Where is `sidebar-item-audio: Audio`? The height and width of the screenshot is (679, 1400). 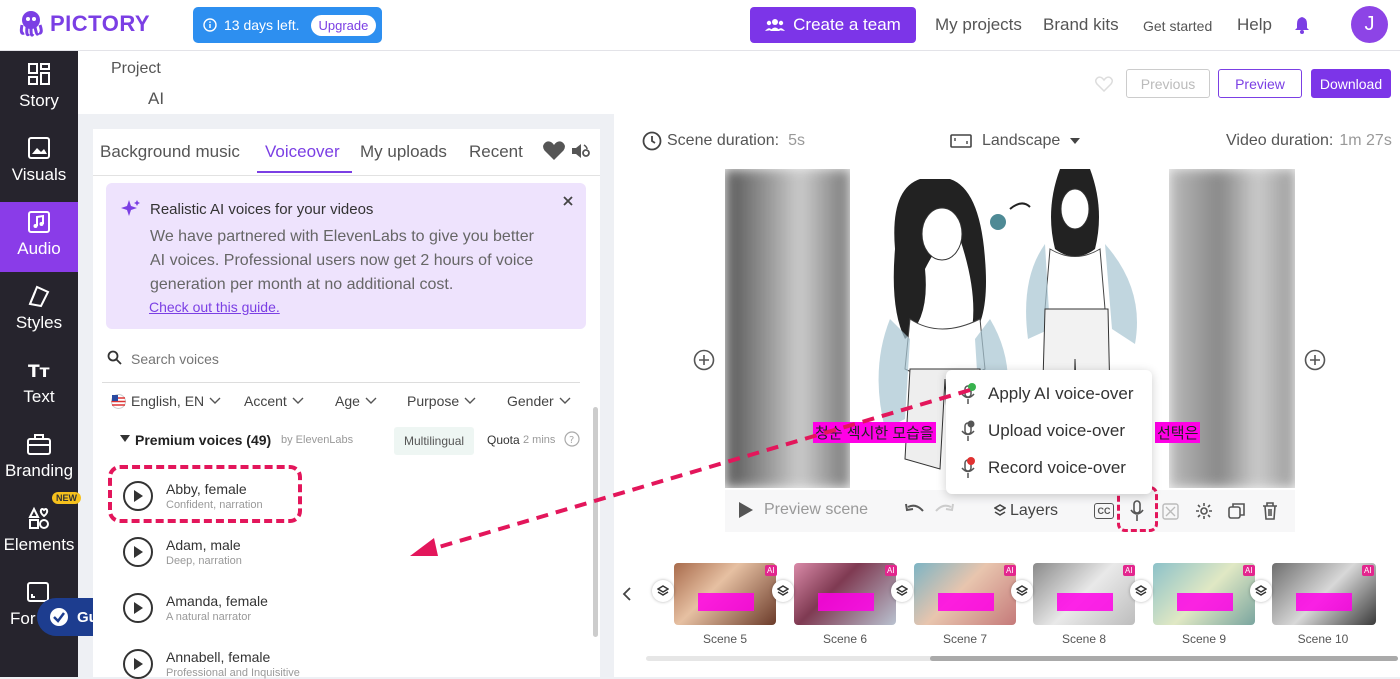
sidebar-item-audio: Audio is located at coordinates (39, 237).